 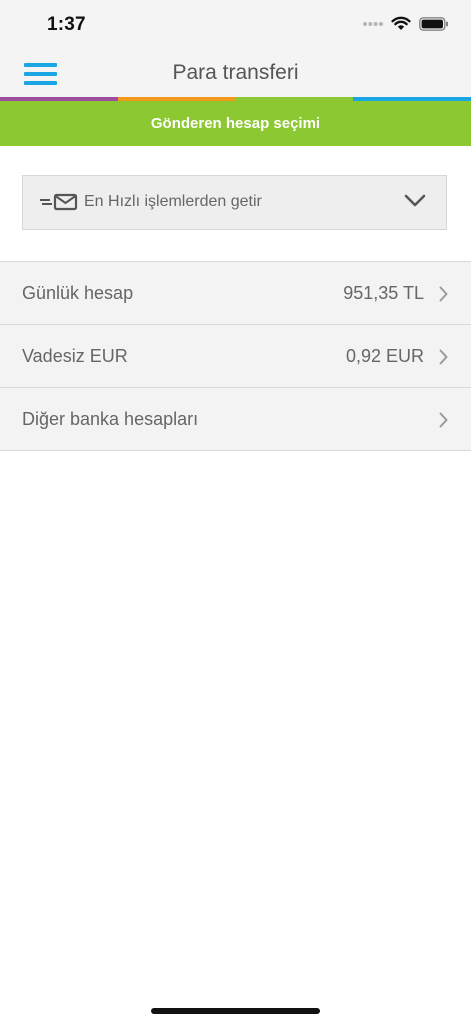 I want to click on battery-icon, so click(x=433, y=23).